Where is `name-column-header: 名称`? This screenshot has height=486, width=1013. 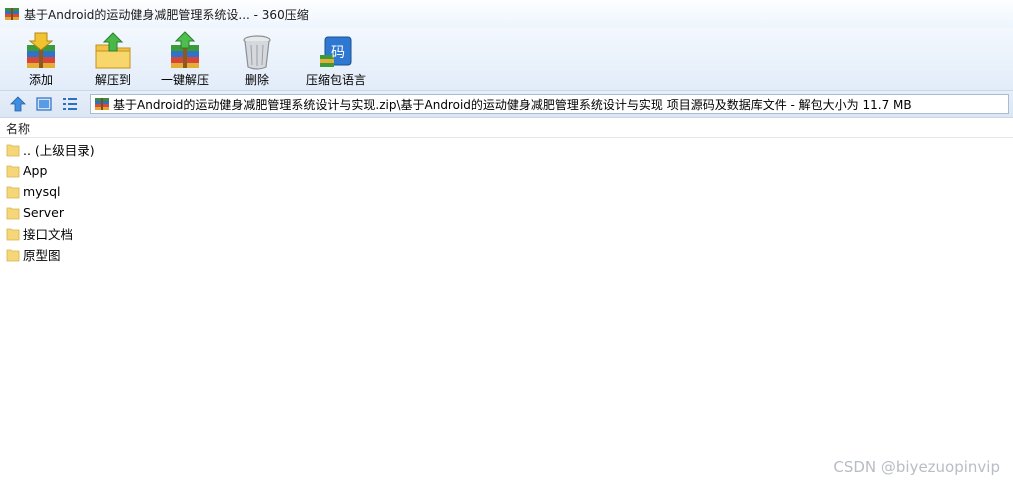 name-column-header: 名称 is located at coordinates (506, 128).